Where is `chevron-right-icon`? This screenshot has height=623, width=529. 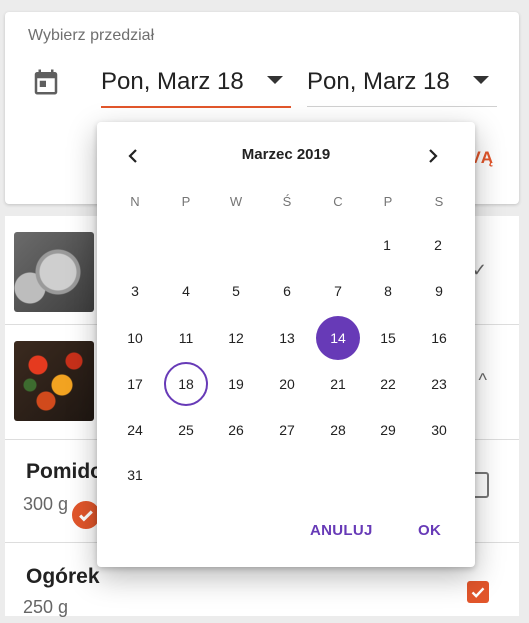
chevron-right-icon is located at coordinates (433, 156).